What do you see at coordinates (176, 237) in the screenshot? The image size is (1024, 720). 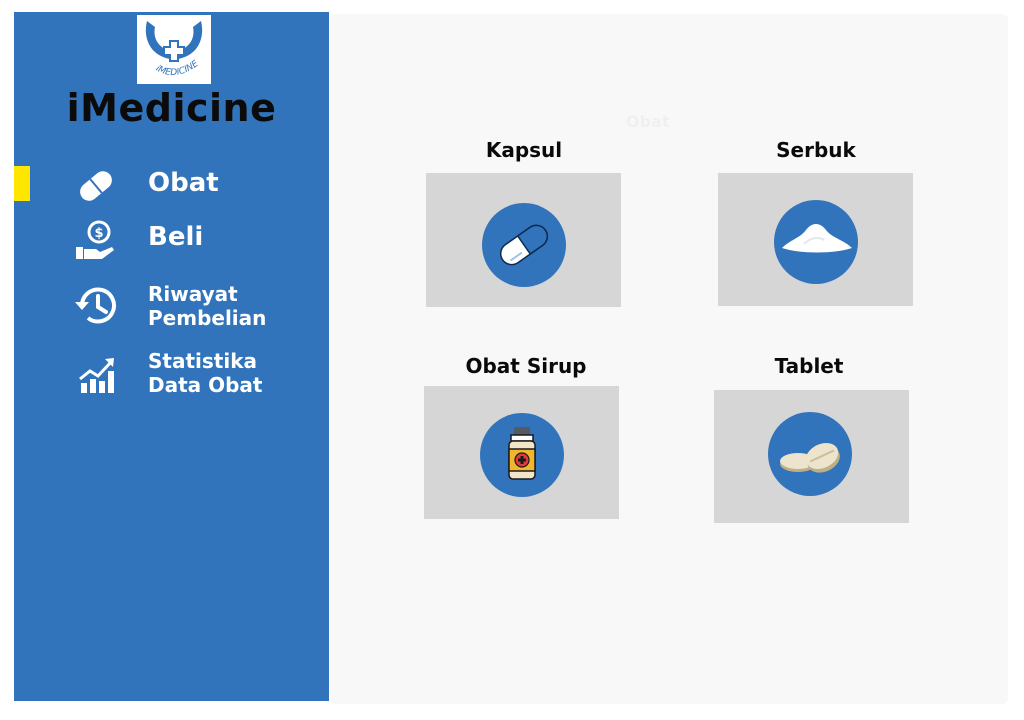 I see `sidebar-item-label: Beli` at bounding box center [176, 237].